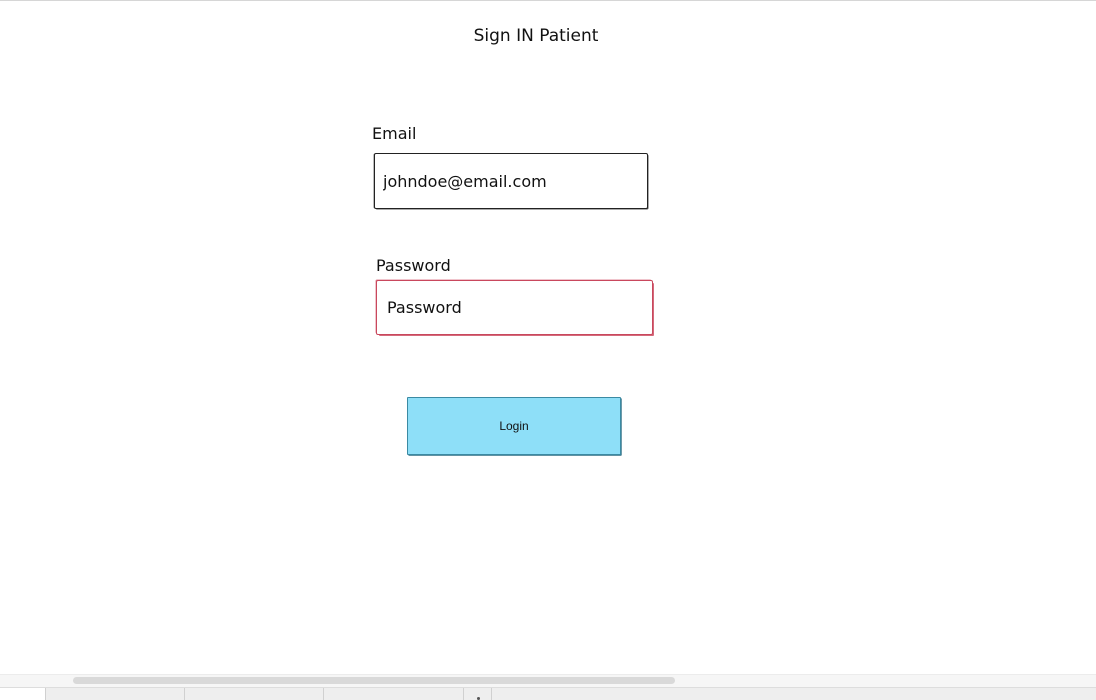 This screenshot has width=1096, height=700. I want to click on horizontal-scrollbar, so click(548, 680).